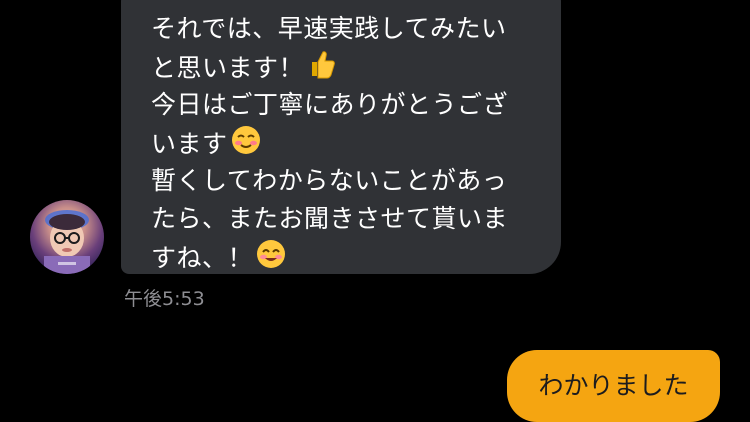 Image resolution: width=750 pixels, height=422 pixels. Describe the element at coordinates (202, 258) in the screenshot. I see `message-line-text: すね、！` at that location.